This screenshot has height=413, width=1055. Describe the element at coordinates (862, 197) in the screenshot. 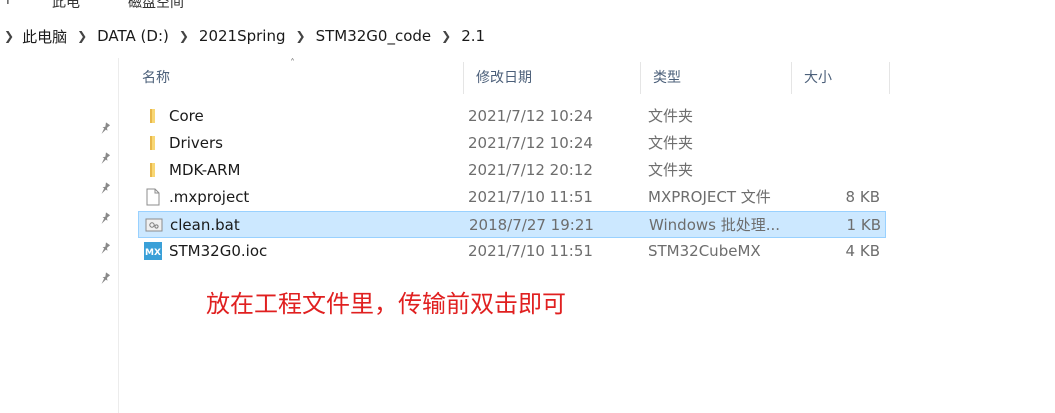

I see `file-size: 8 KB` at that location.